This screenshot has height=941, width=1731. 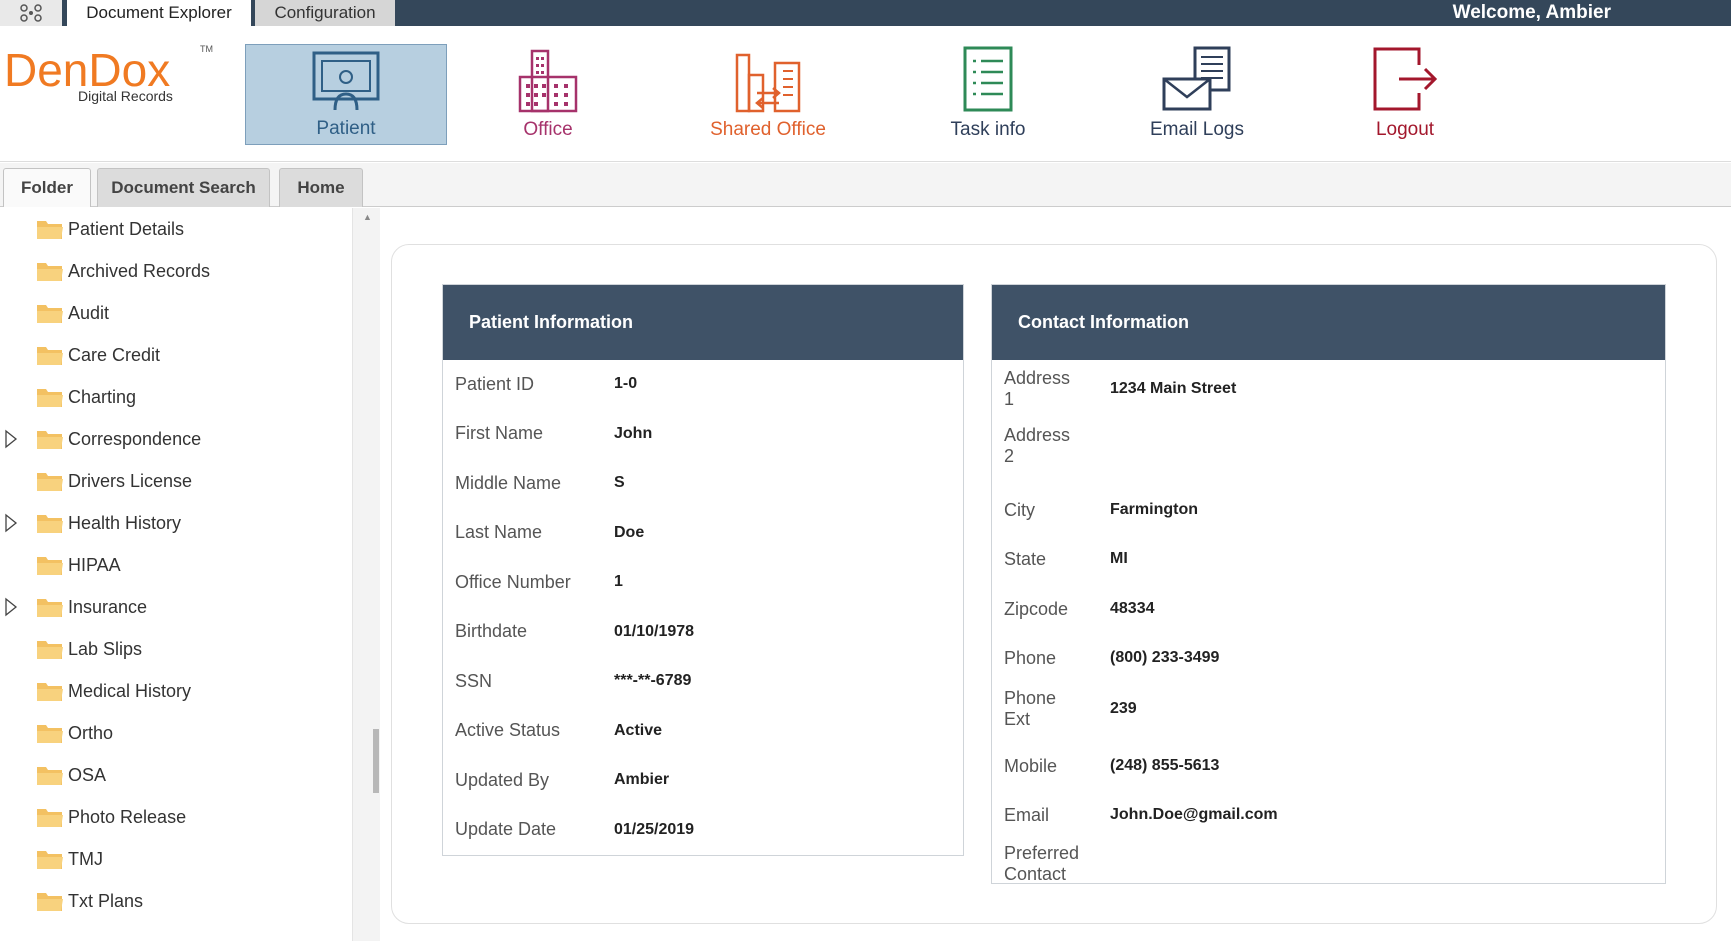 I want to click on field-label: Address 1, so click(x=1037, y=388).